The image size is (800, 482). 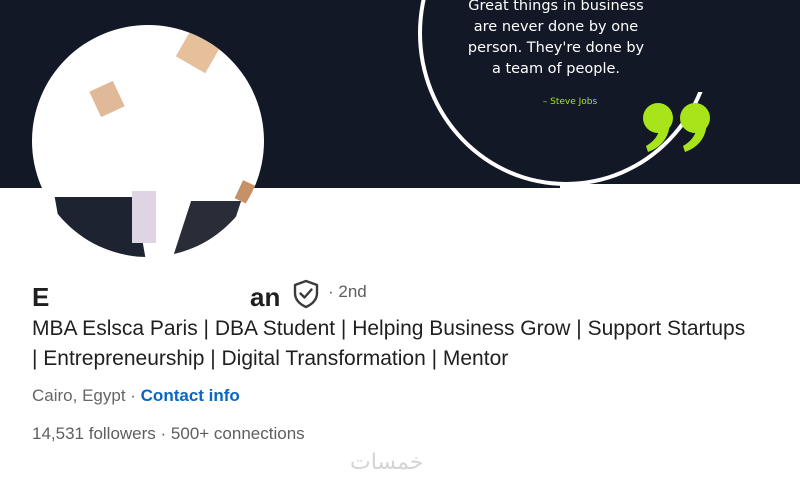 I want to click on quote-mark-icon, so click(x=676, y=127).